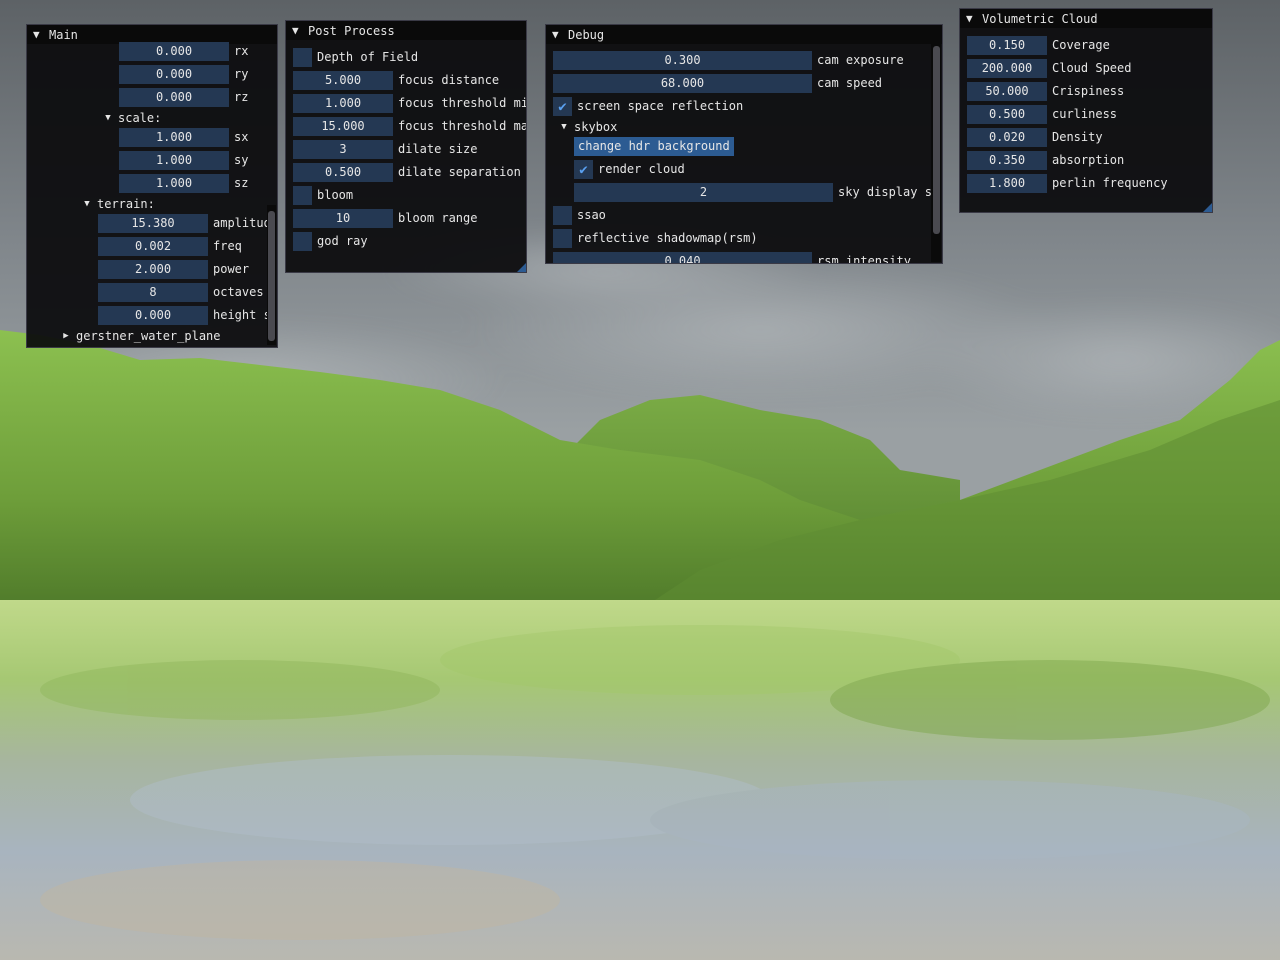  I want to click on main-title: Main, so click(63, 34).